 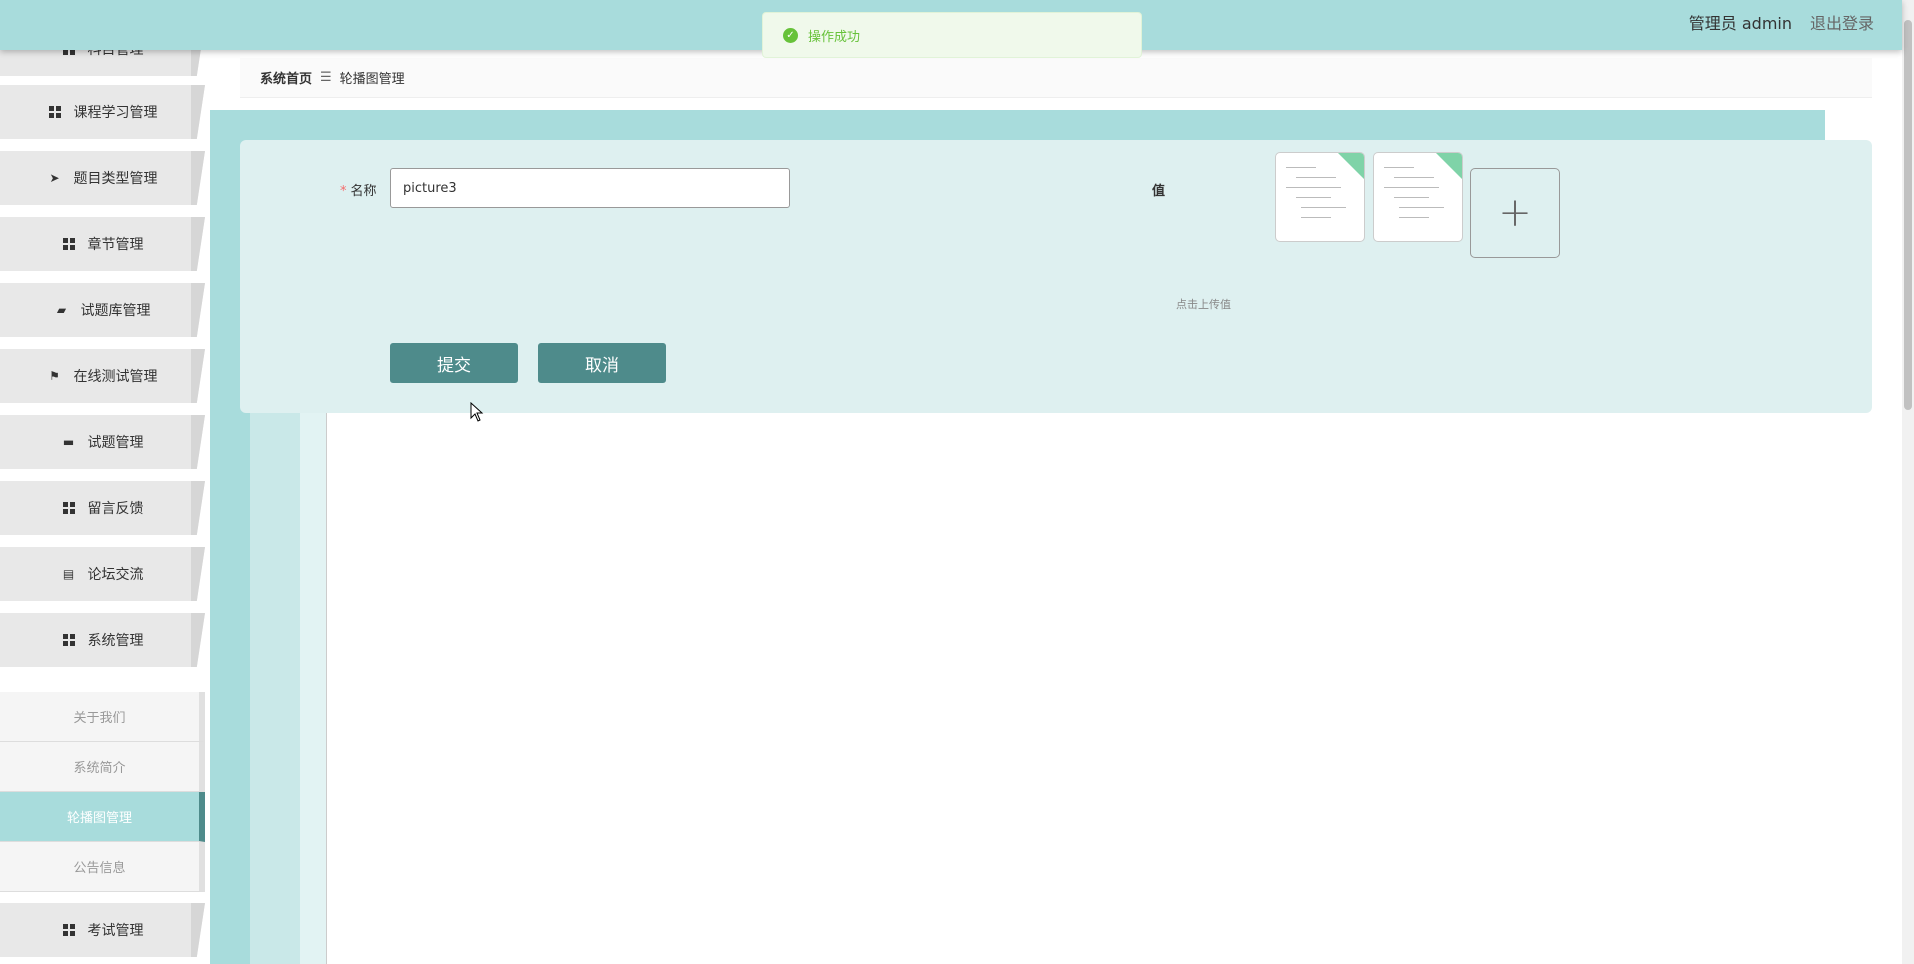 I want to click on sidebar-item-question-bank: ▰ 试题库管理, so click(x=102, y=310).